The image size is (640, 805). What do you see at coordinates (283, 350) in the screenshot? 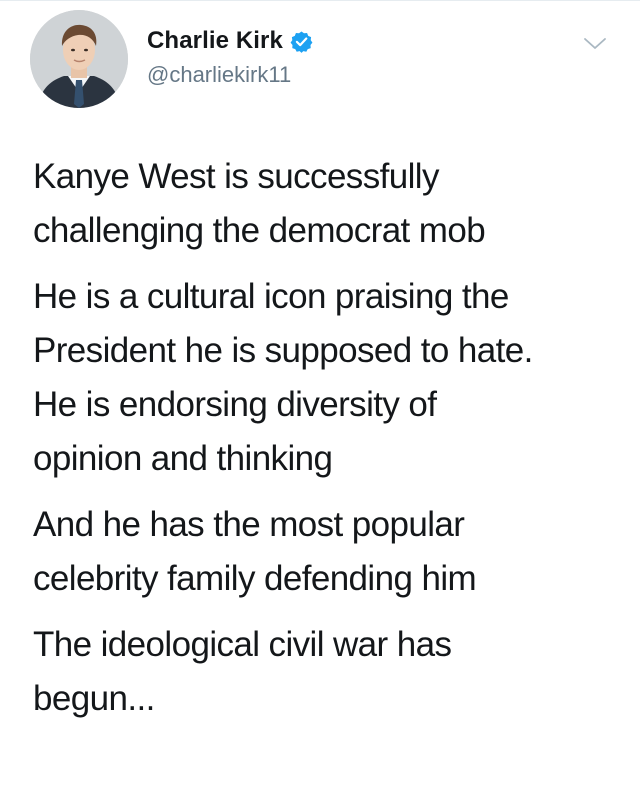
I see `tweet-text-line: President he is supposed to hate.` at bounding box center [283, 350].